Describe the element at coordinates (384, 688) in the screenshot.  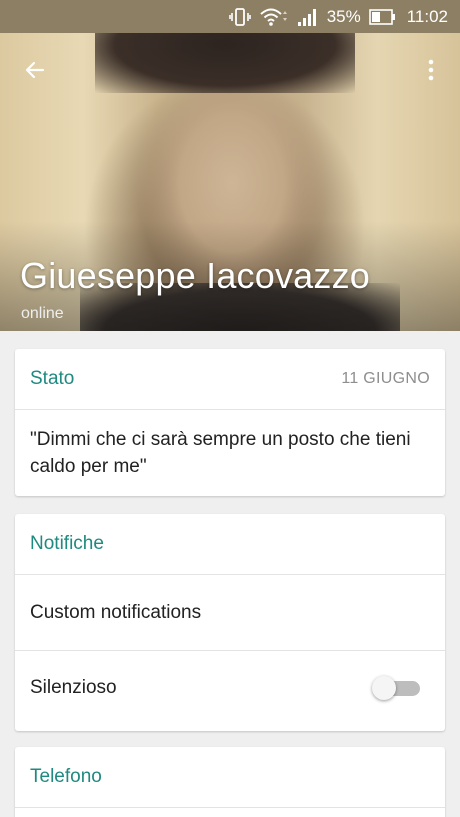
I see `toggle-thumb` at that location.